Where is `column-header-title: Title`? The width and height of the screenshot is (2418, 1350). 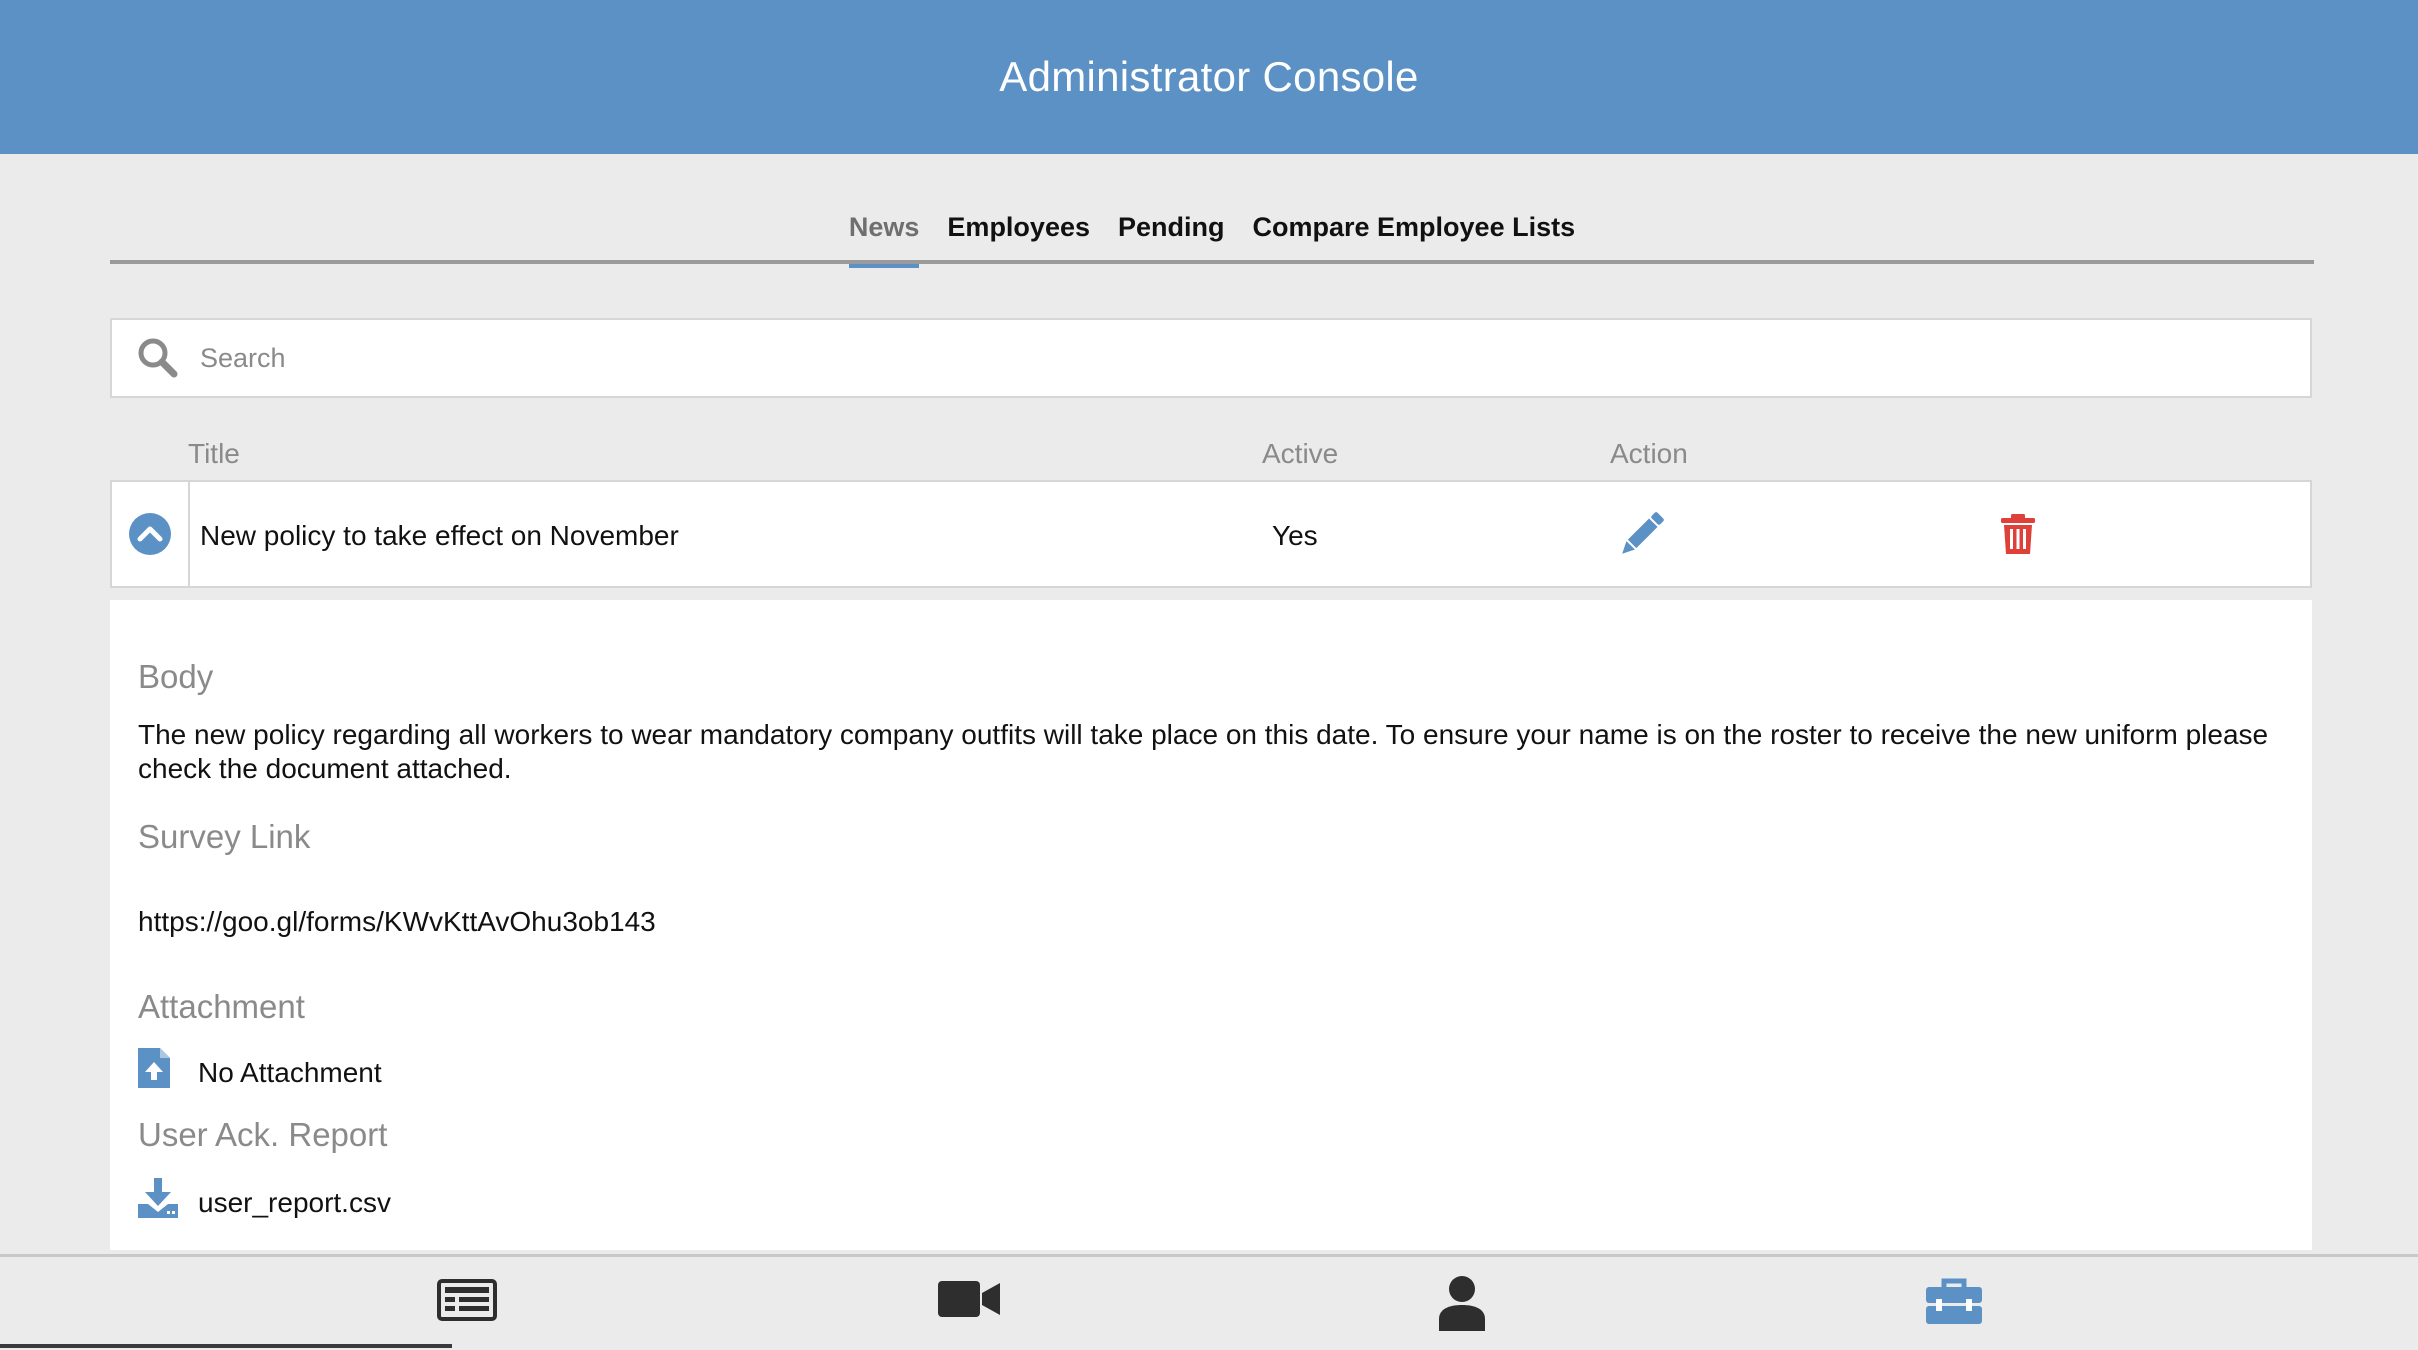 column-header-title: Title is located at coordinates (214, 453).